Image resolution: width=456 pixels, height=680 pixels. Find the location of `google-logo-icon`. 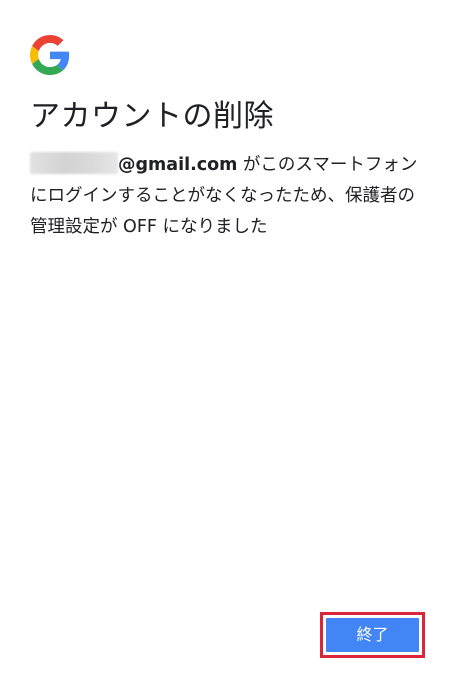

google-logo-icon is located at coordinates (50, 55).